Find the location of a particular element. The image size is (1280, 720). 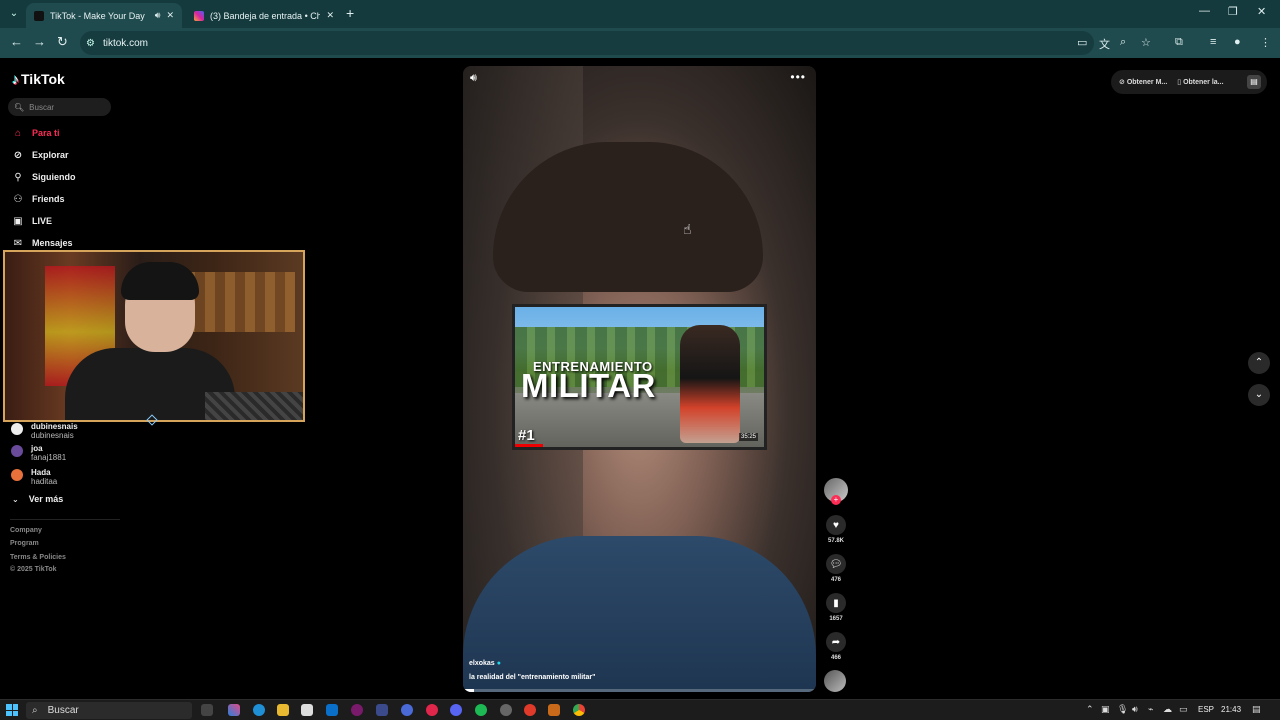

comment-button: 💬︎ 476 is located at coordinates (836, 568).